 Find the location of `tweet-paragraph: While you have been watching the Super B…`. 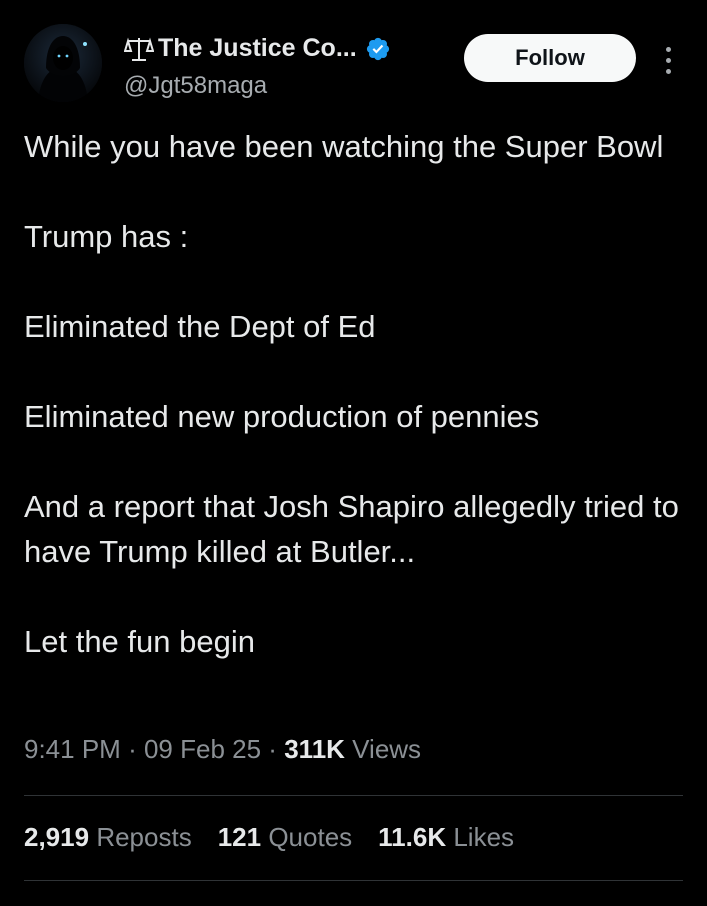

tweet-paragraph: While you have been watching the Super B… is located at coordinates (344, 146).